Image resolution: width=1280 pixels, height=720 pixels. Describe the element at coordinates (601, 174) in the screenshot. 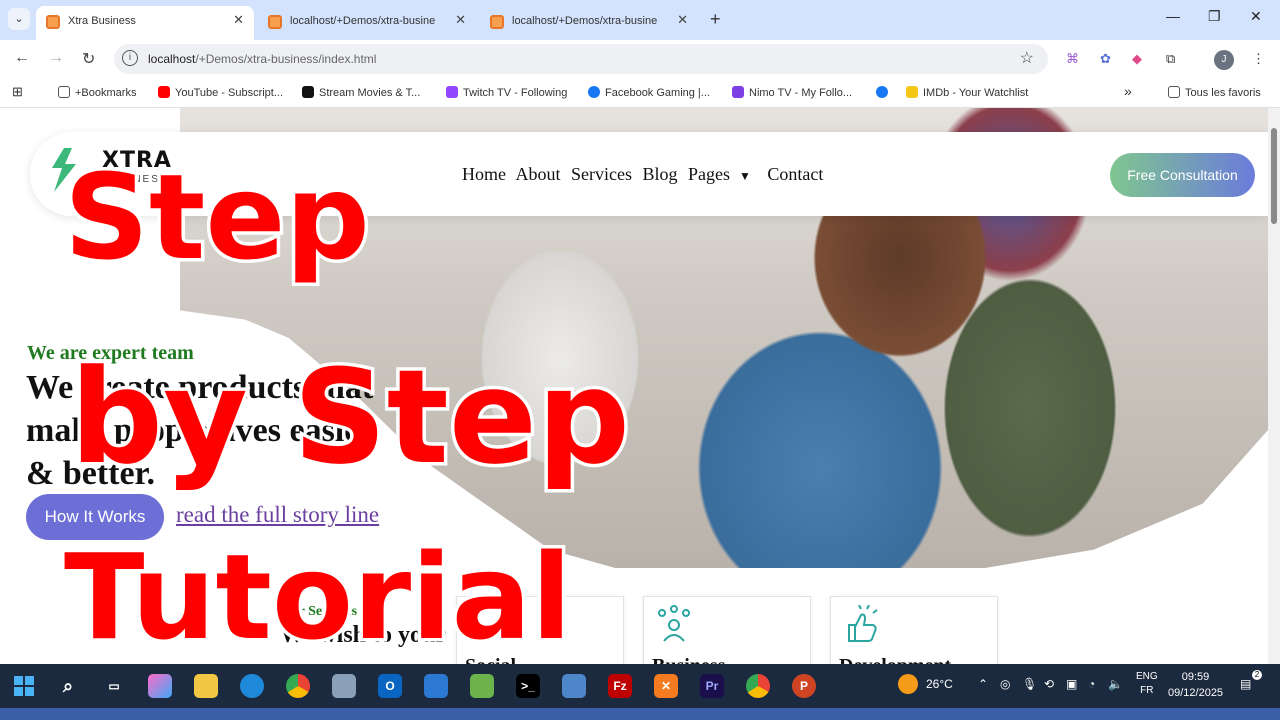

I see `nav-services: Services` at that location.